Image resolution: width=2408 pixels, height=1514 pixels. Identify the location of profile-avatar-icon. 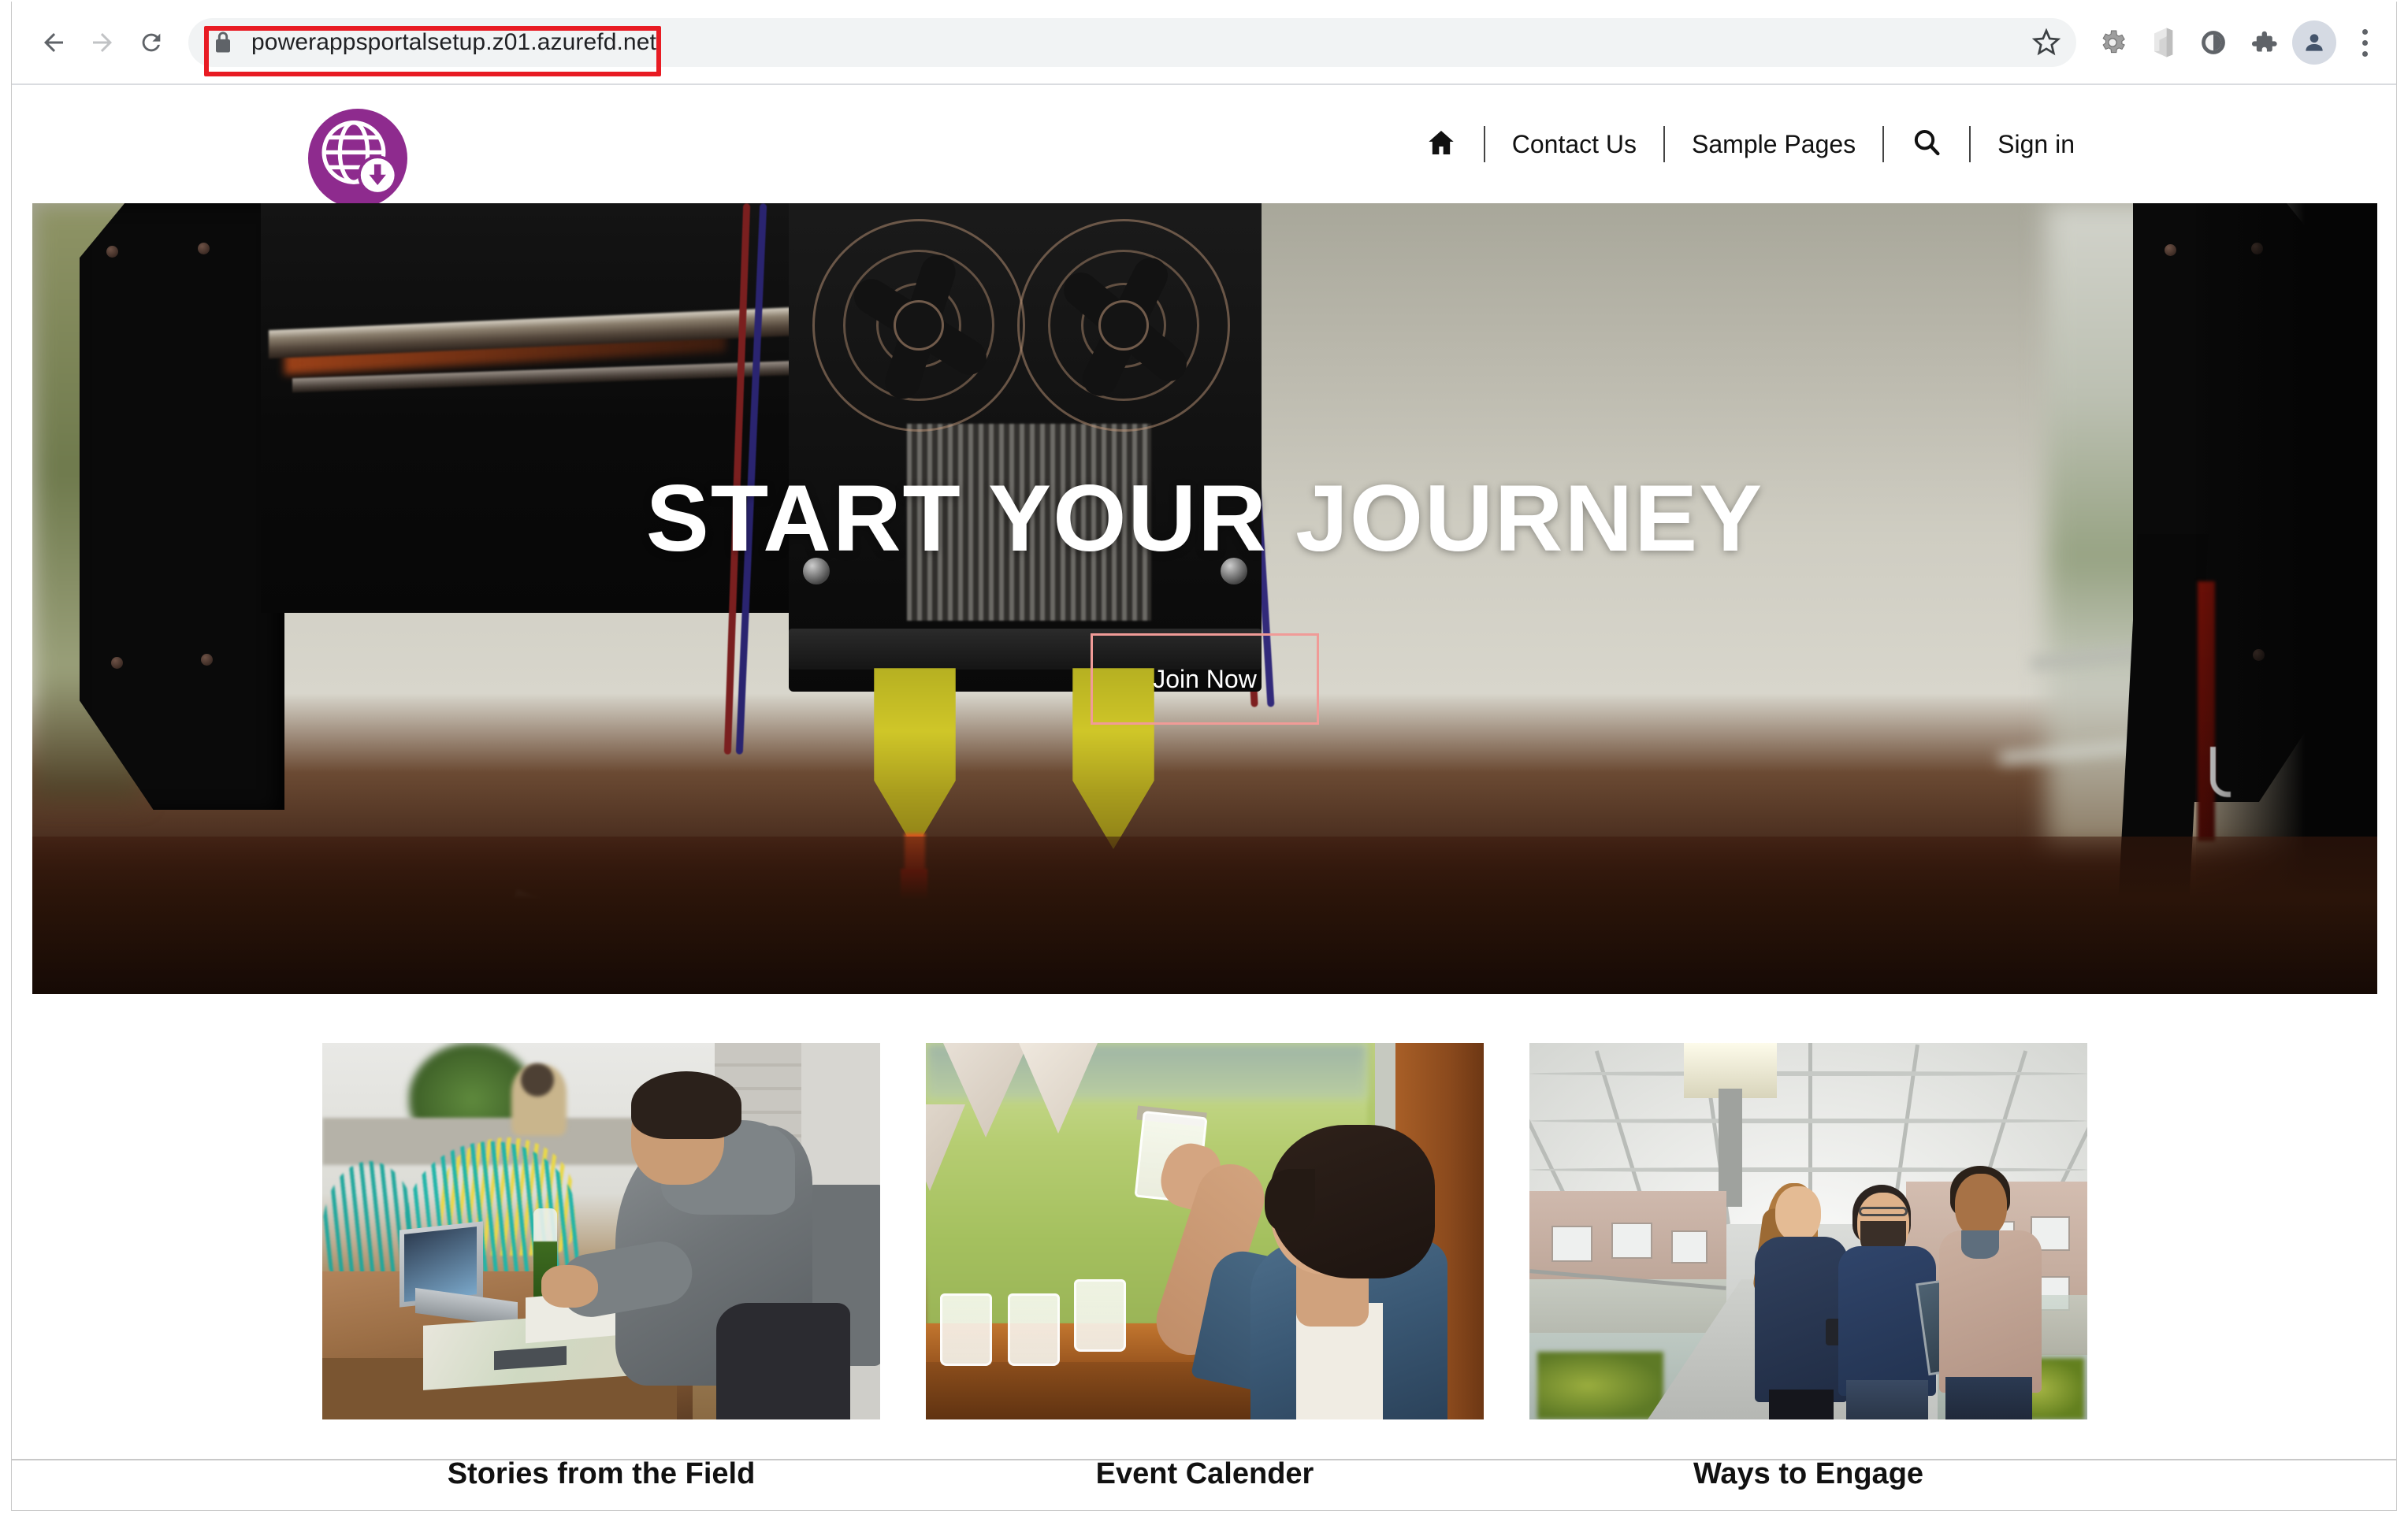
(2314, 42).